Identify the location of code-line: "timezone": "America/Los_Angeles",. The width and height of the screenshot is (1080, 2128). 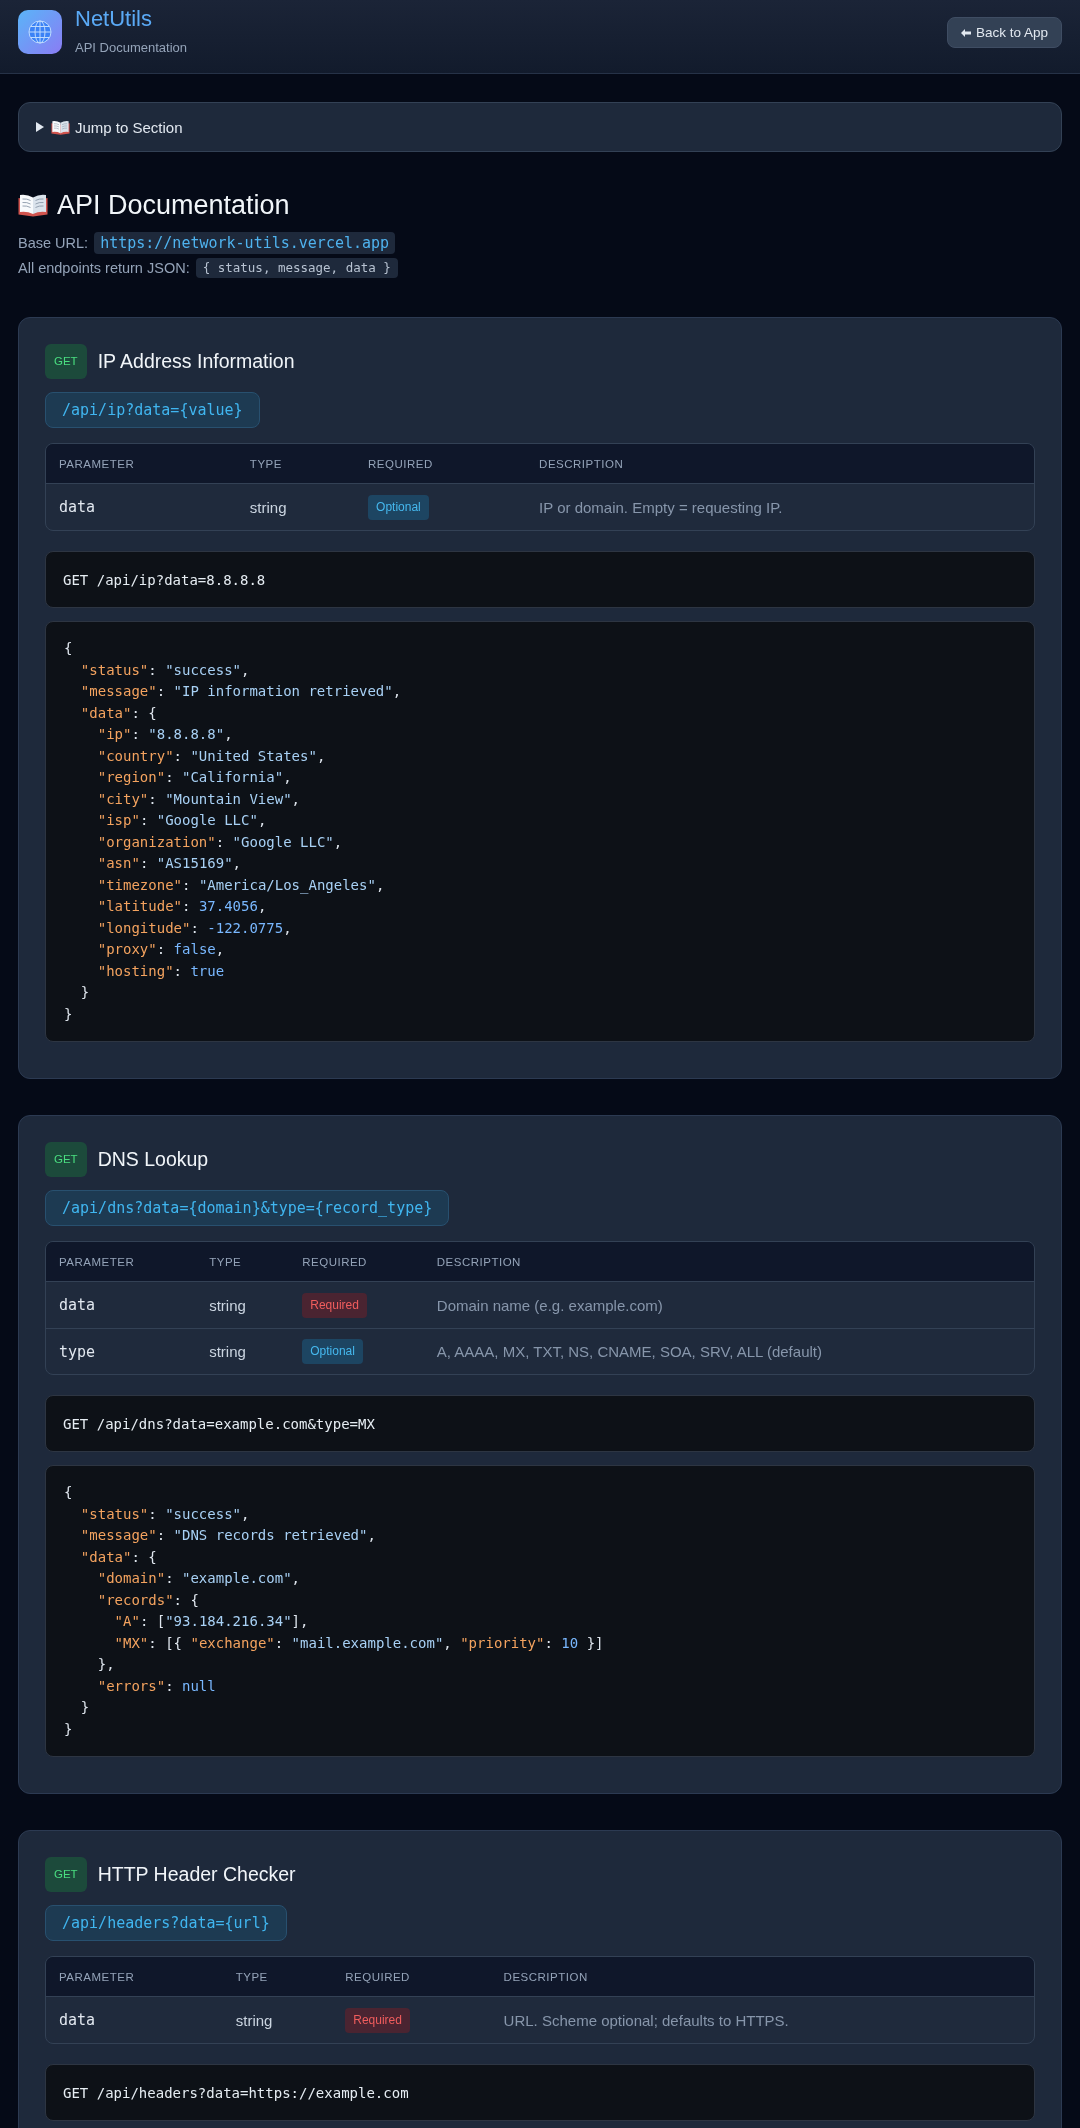
(240, 885).